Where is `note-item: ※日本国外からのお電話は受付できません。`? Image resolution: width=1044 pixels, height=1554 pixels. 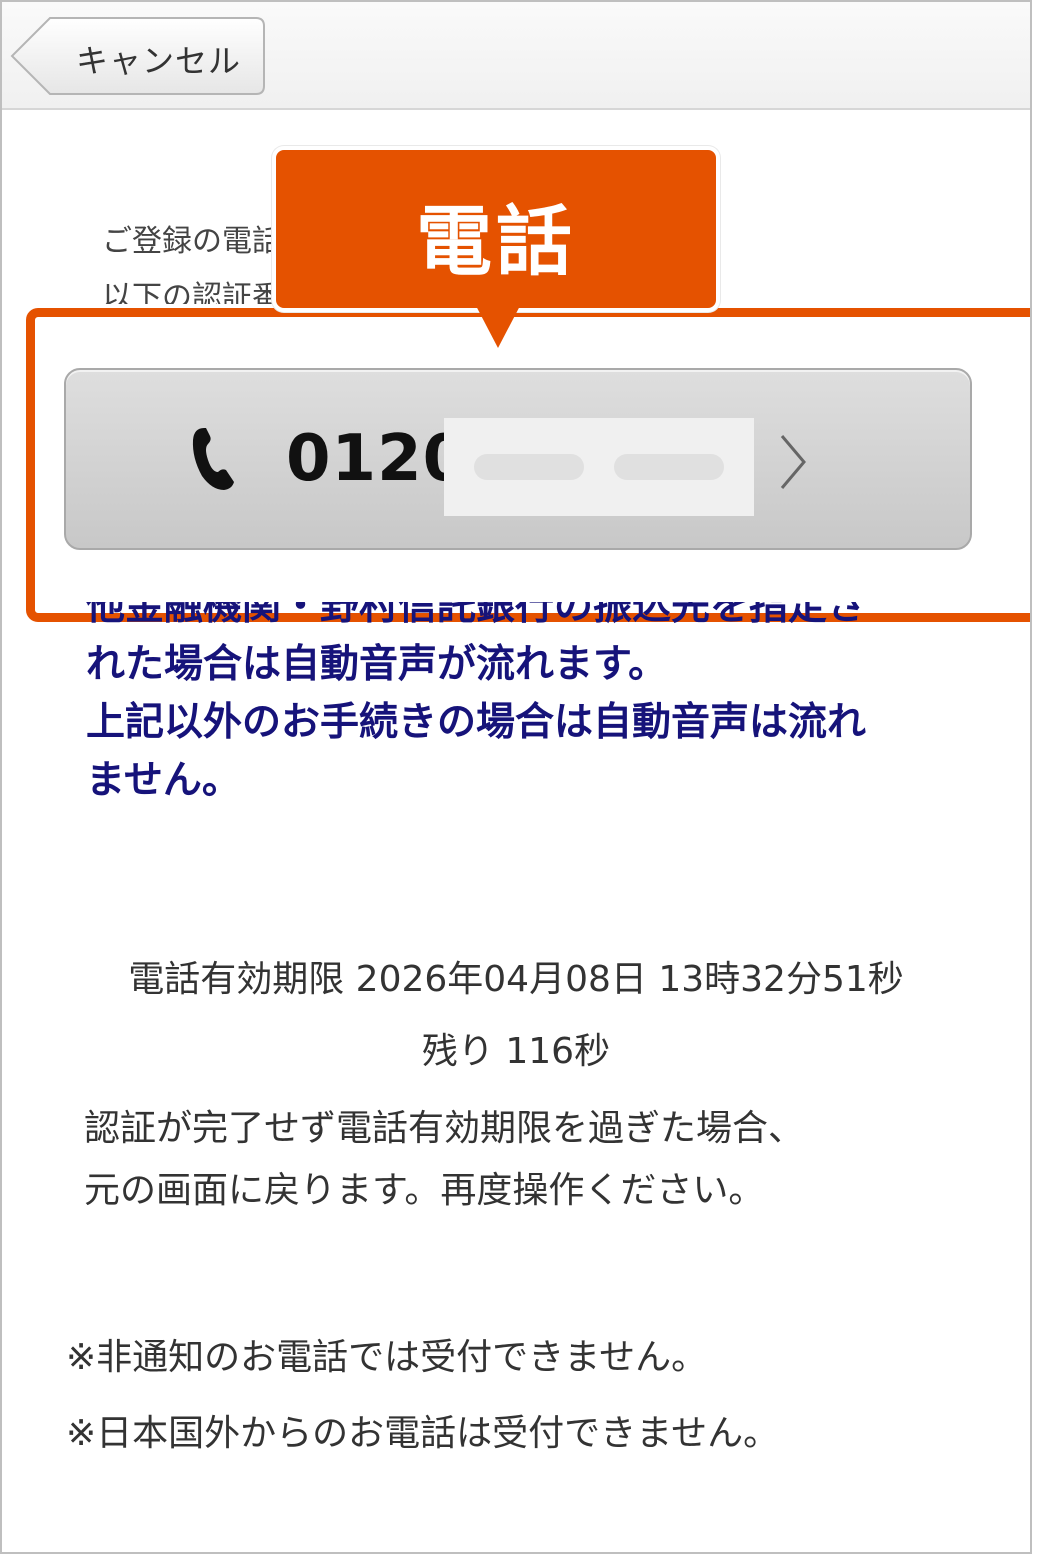
note-item: ※日本国外からのお電話は受付できません。 is located at coordinates (423, 1433).